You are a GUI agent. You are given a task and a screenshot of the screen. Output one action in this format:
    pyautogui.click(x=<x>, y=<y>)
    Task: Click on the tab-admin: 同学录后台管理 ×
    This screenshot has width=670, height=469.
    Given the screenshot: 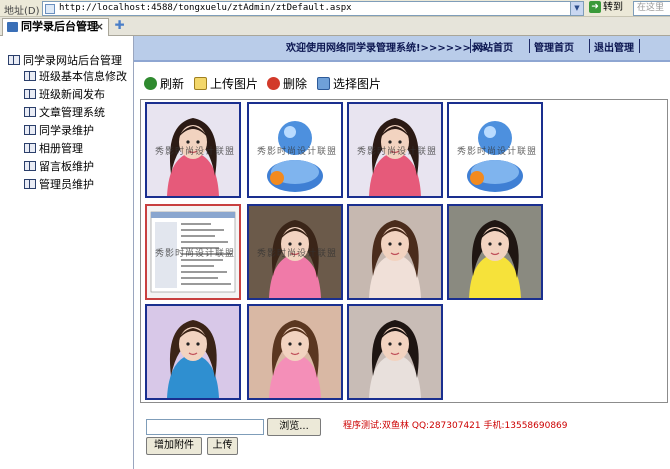 What is the action you would take?
    pyautogui.click(x=55, y=27)
    